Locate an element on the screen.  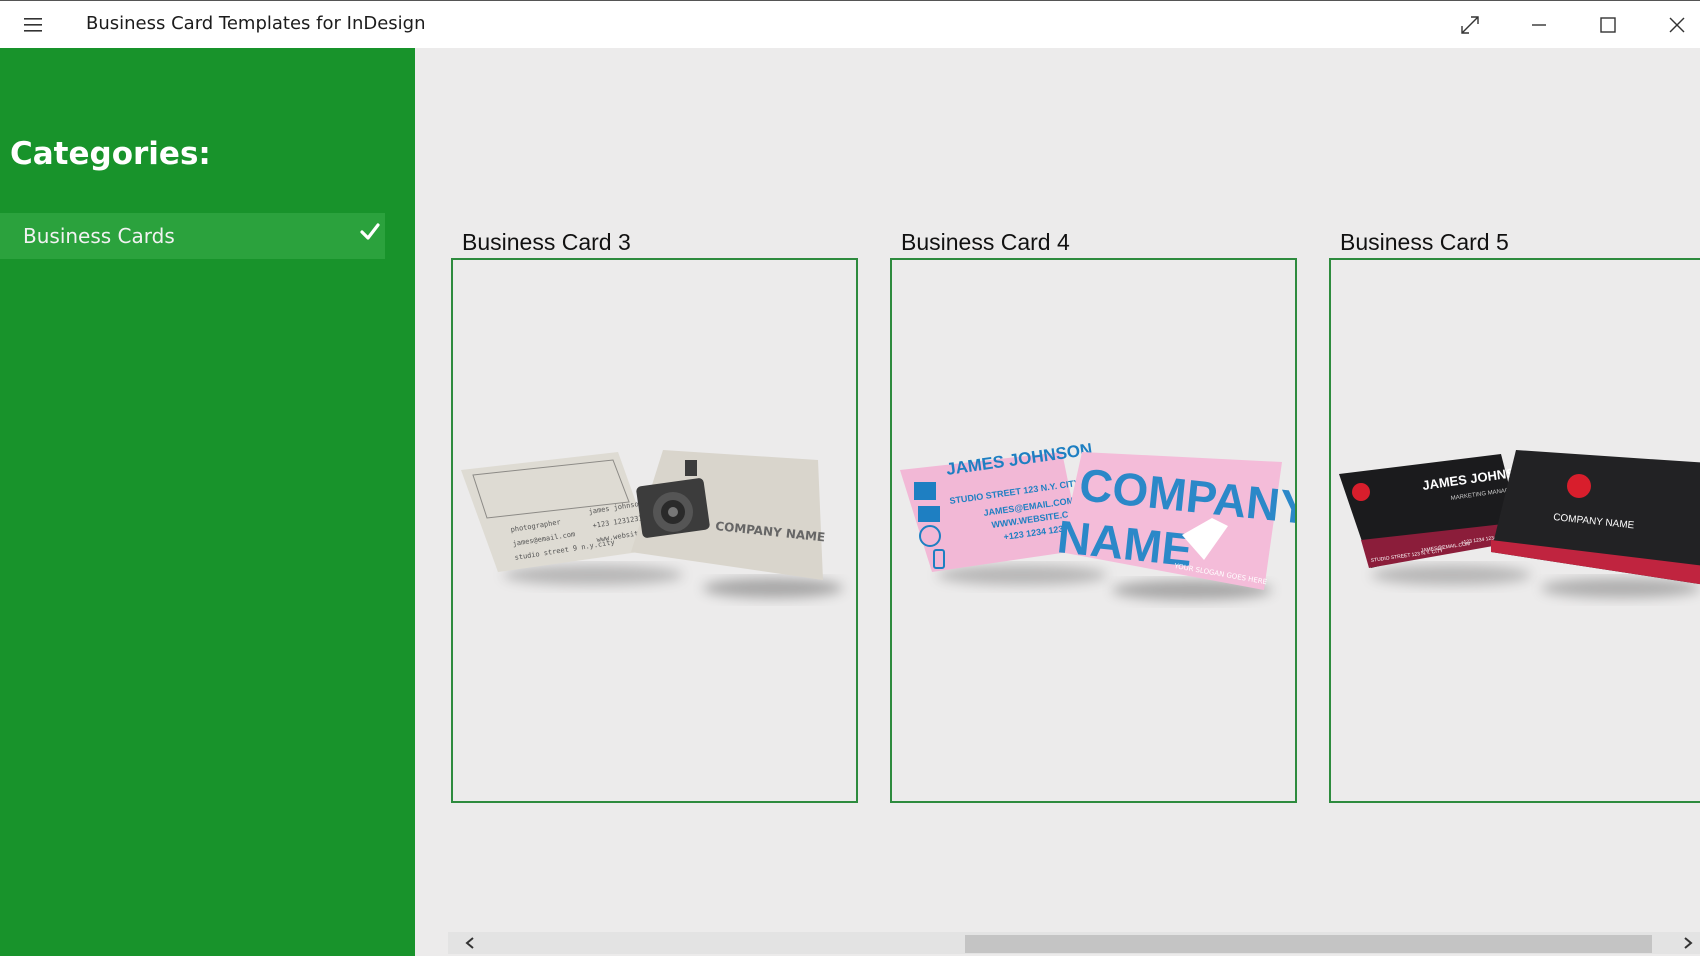
card-title: Business Card 4 is located at coordinates (985, 242).